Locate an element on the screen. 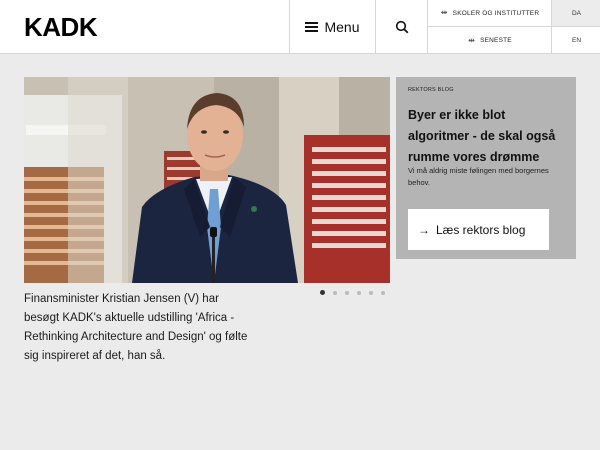 This screenshot has height=450, width=600. hamburger-icon is located at coordinates (312, 27).